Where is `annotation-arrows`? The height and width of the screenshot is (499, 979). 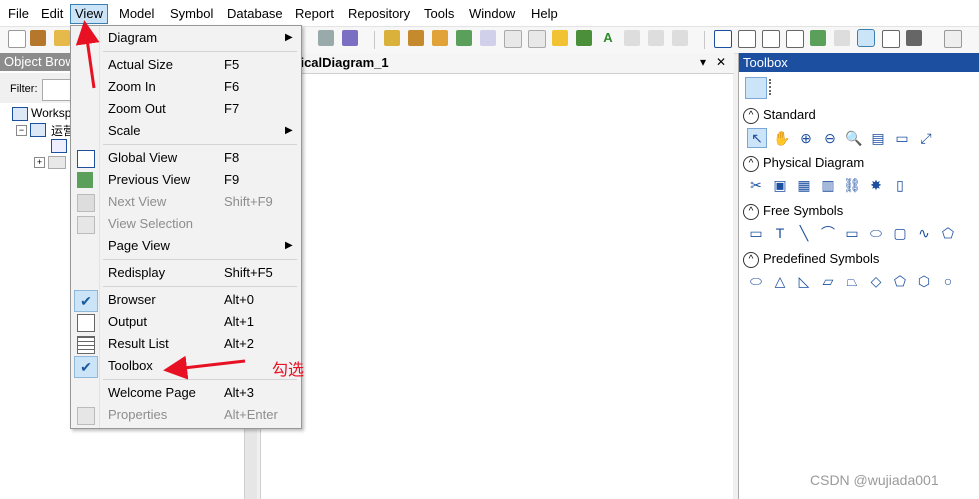
annotation-arrows is located at coordinates (160, 200).